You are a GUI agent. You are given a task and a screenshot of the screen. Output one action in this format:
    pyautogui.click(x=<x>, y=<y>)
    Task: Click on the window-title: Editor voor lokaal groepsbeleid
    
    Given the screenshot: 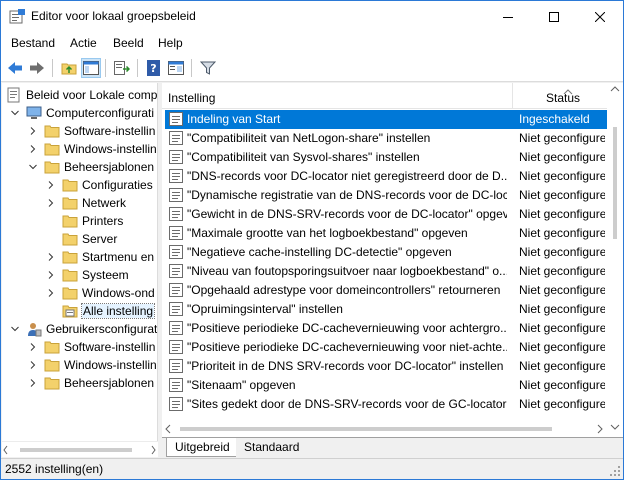 What is the action you would take?
    pyautogui.click(x=113, y=16)
    